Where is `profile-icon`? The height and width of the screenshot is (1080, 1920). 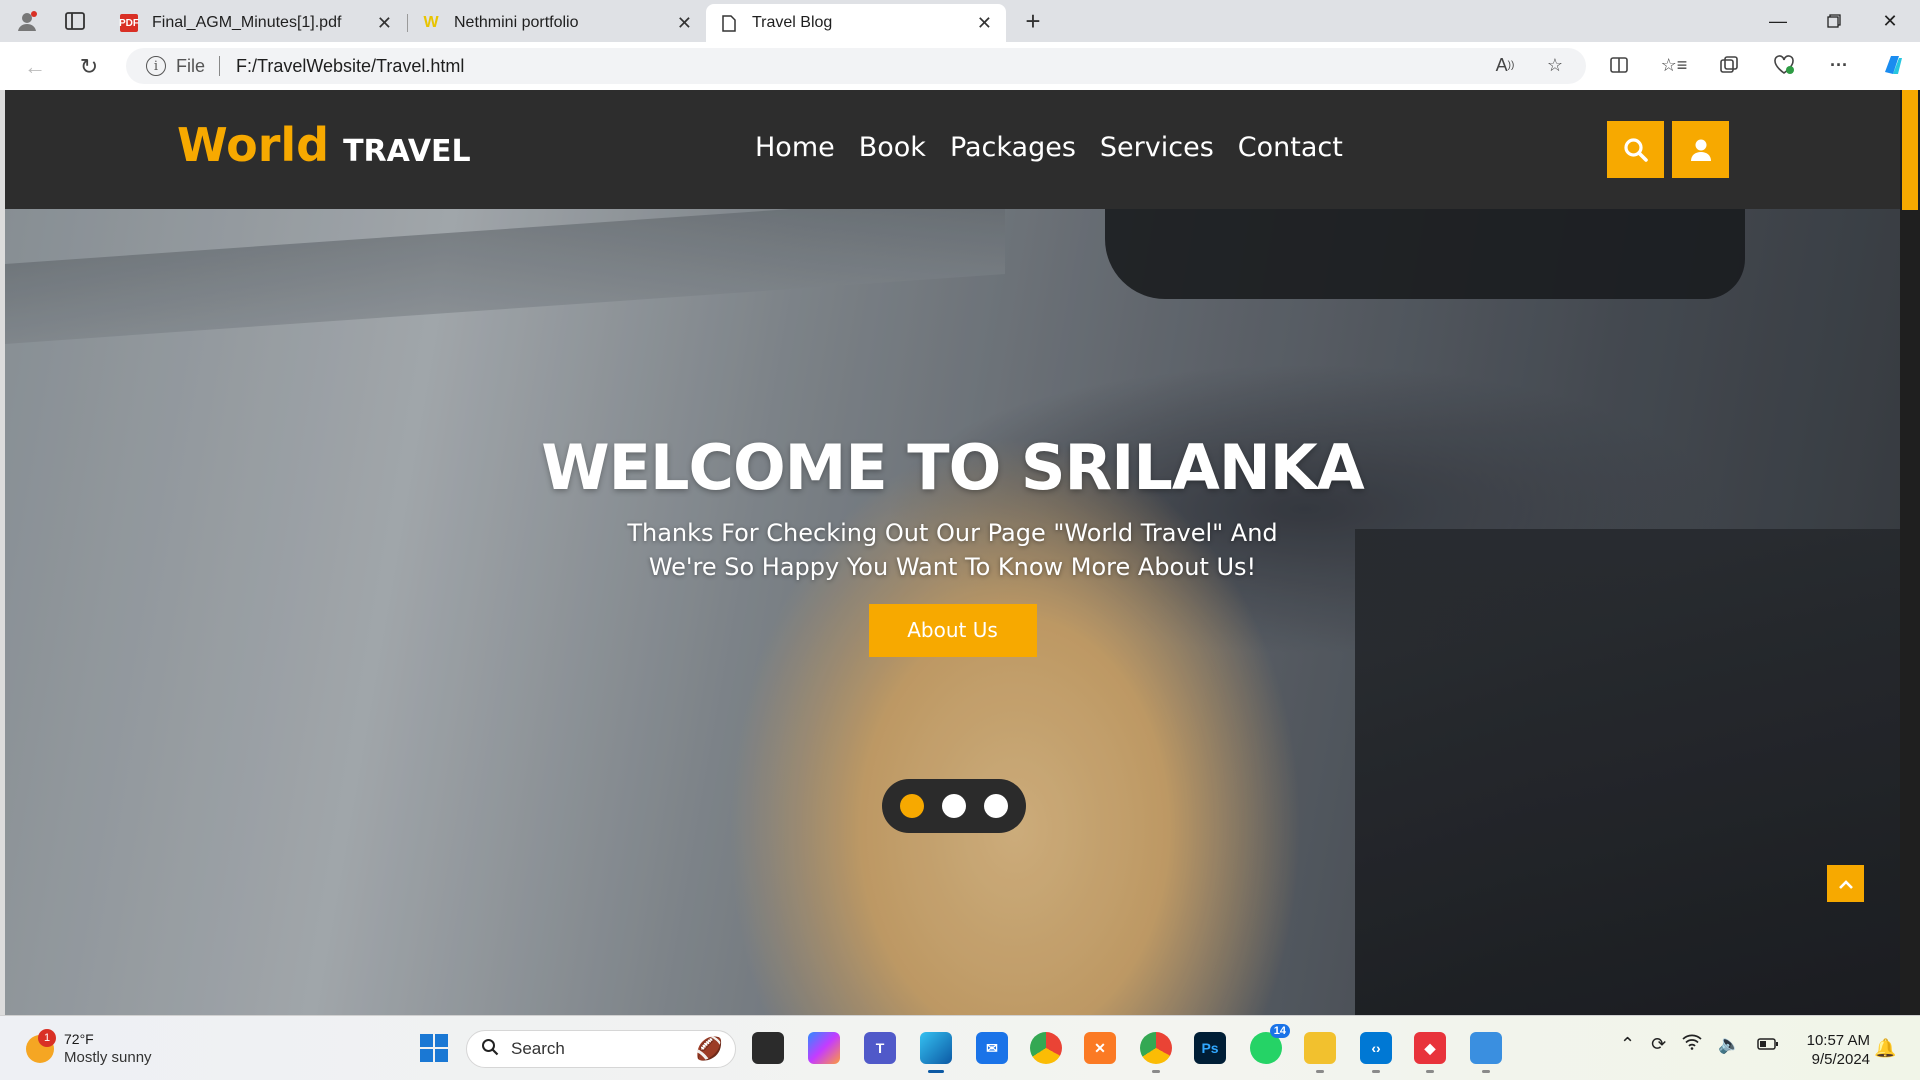 profile-icon is located at coordinates (27, 21).